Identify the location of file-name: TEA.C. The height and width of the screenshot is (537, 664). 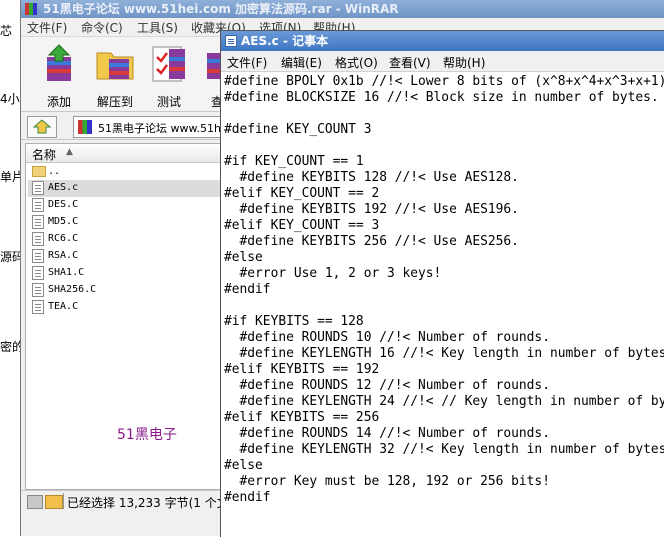
(63, 306).